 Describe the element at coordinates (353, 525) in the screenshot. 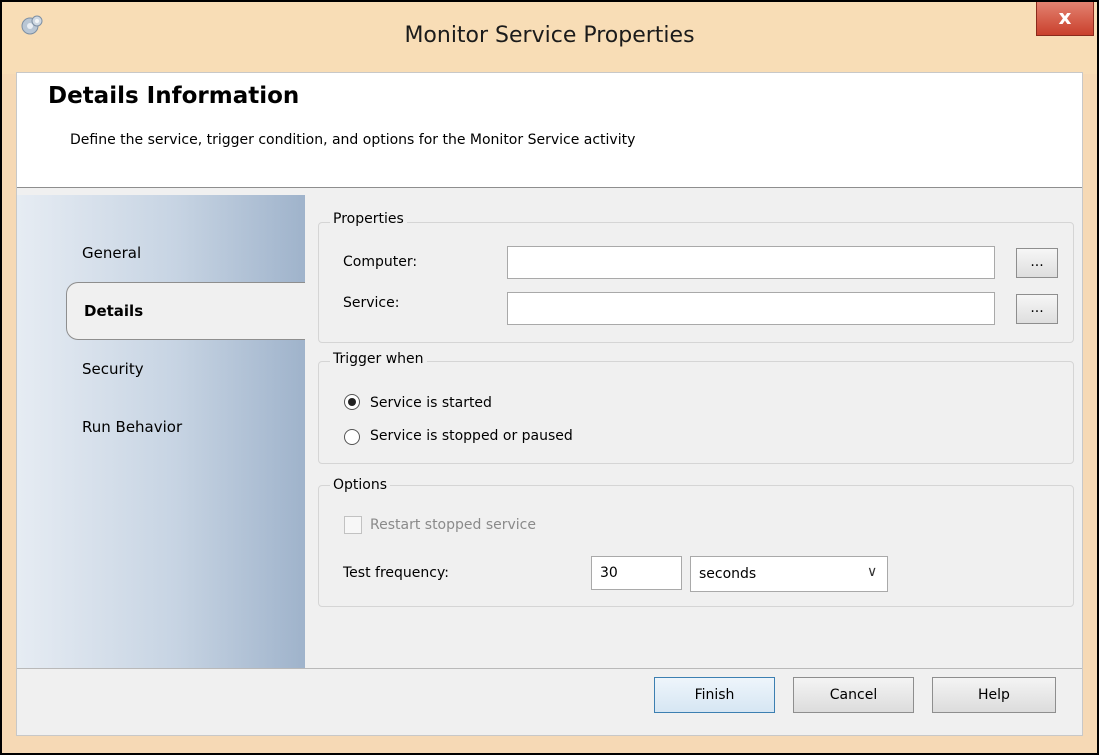

I see `restart-checkbox` at that location.